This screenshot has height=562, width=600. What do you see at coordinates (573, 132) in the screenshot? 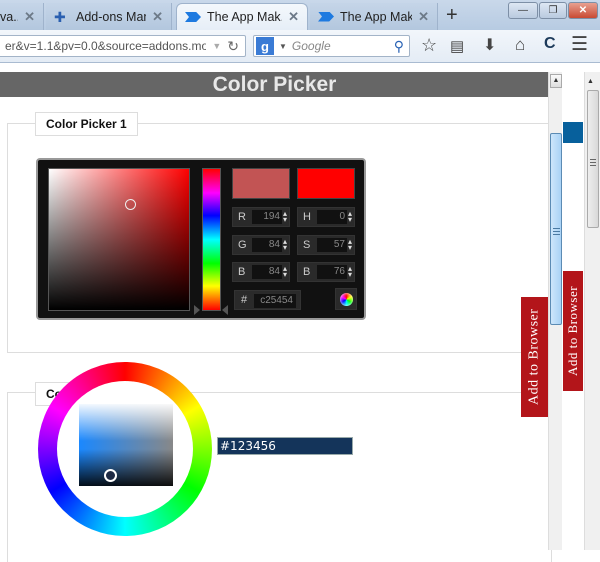
I see `sidebar-accent` at bounding box center [573, 132].